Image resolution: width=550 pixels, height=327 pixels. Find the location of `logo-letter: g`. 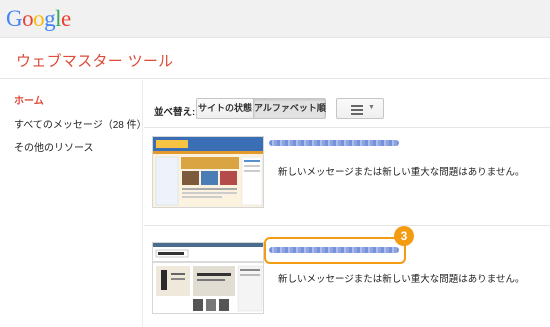

logo-letter: g is located at coordinates (50, 18).